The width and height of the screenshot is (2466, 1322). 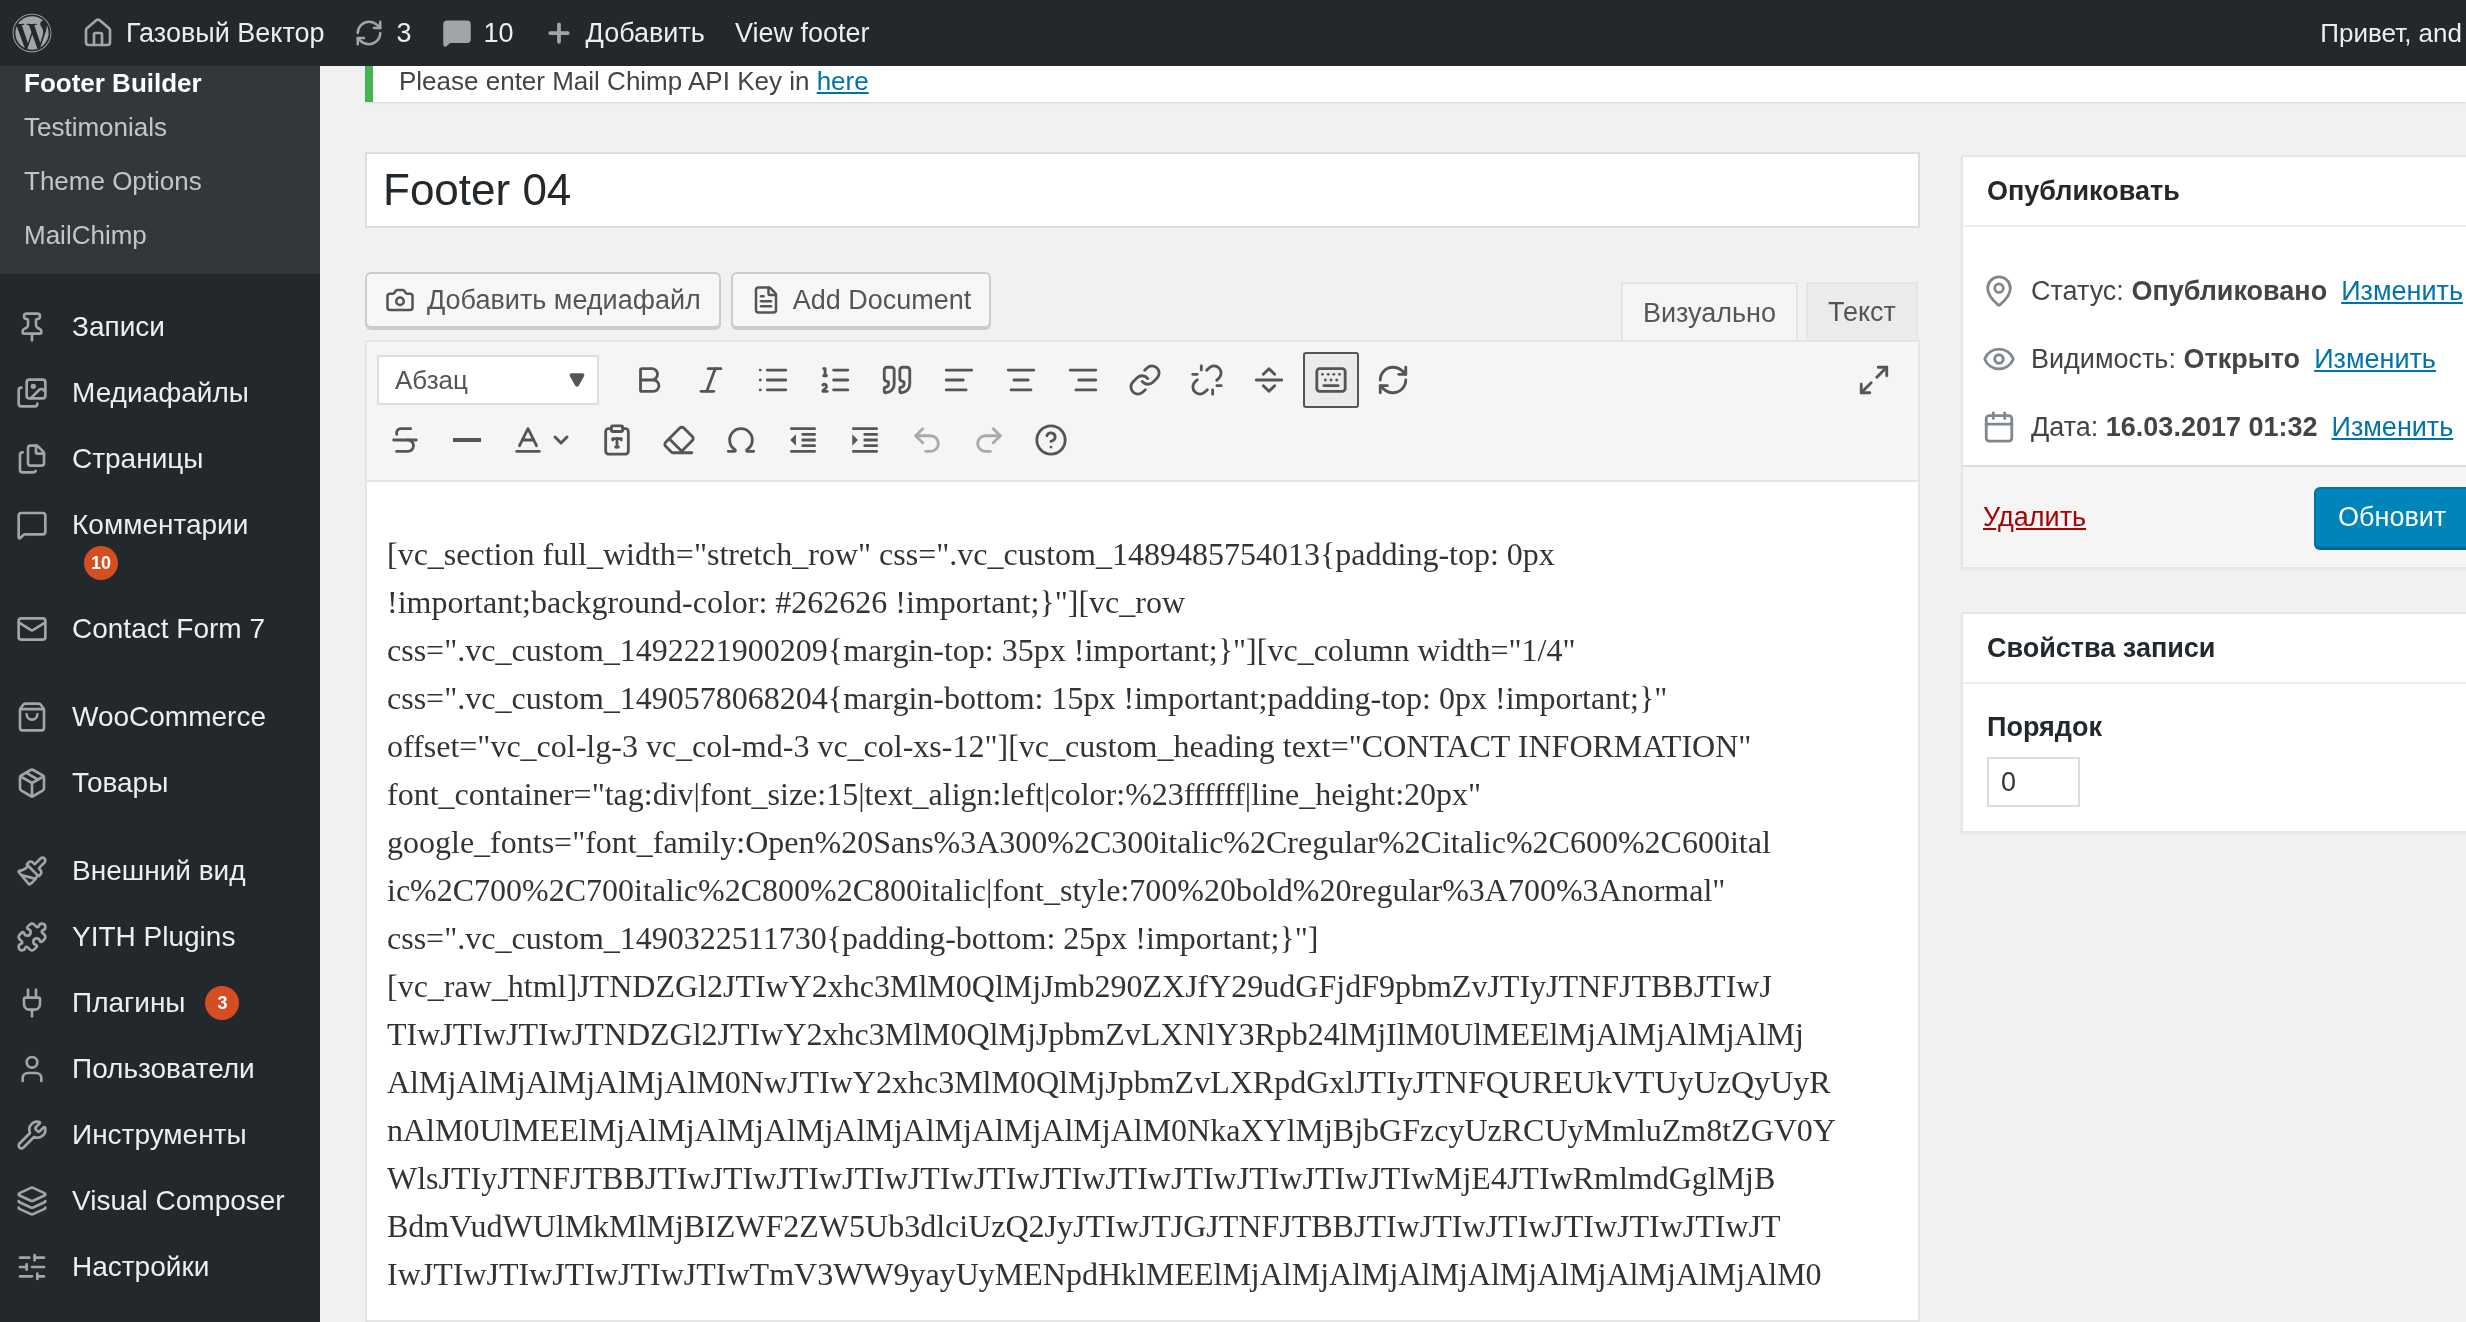 I want to click on caret-icon, so click(x=577, y=380).